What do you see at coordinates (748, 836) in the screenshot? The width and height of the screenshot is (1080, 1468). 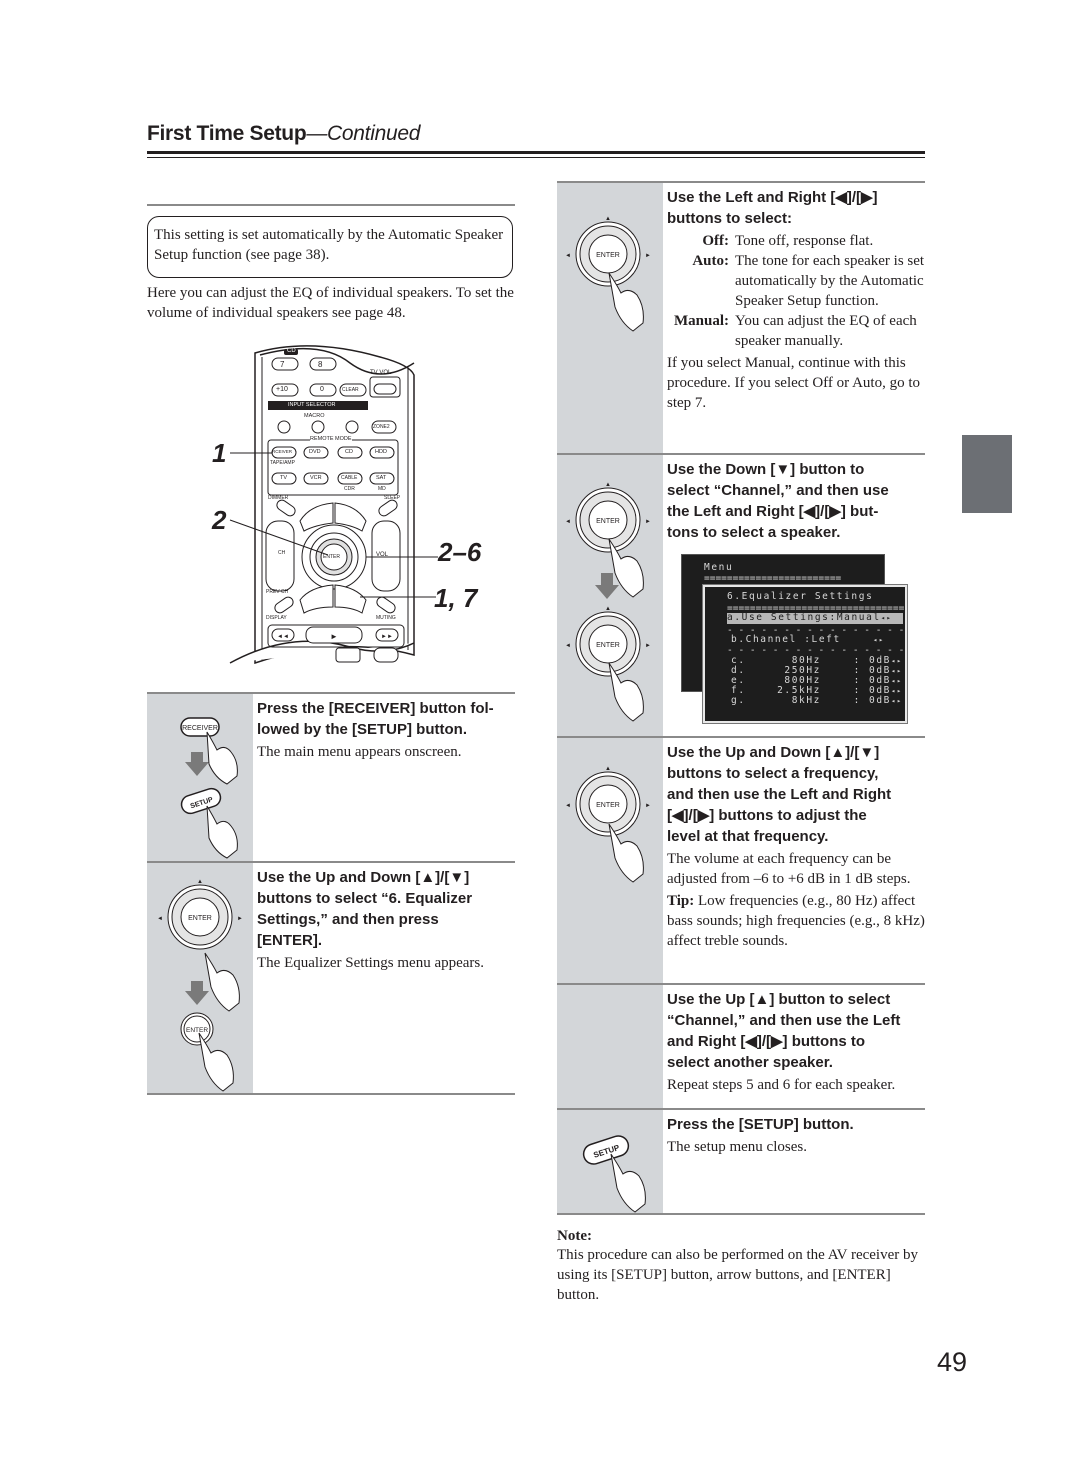 I see `heading-line: level at that frequency.` at bounding box center [748, 836].